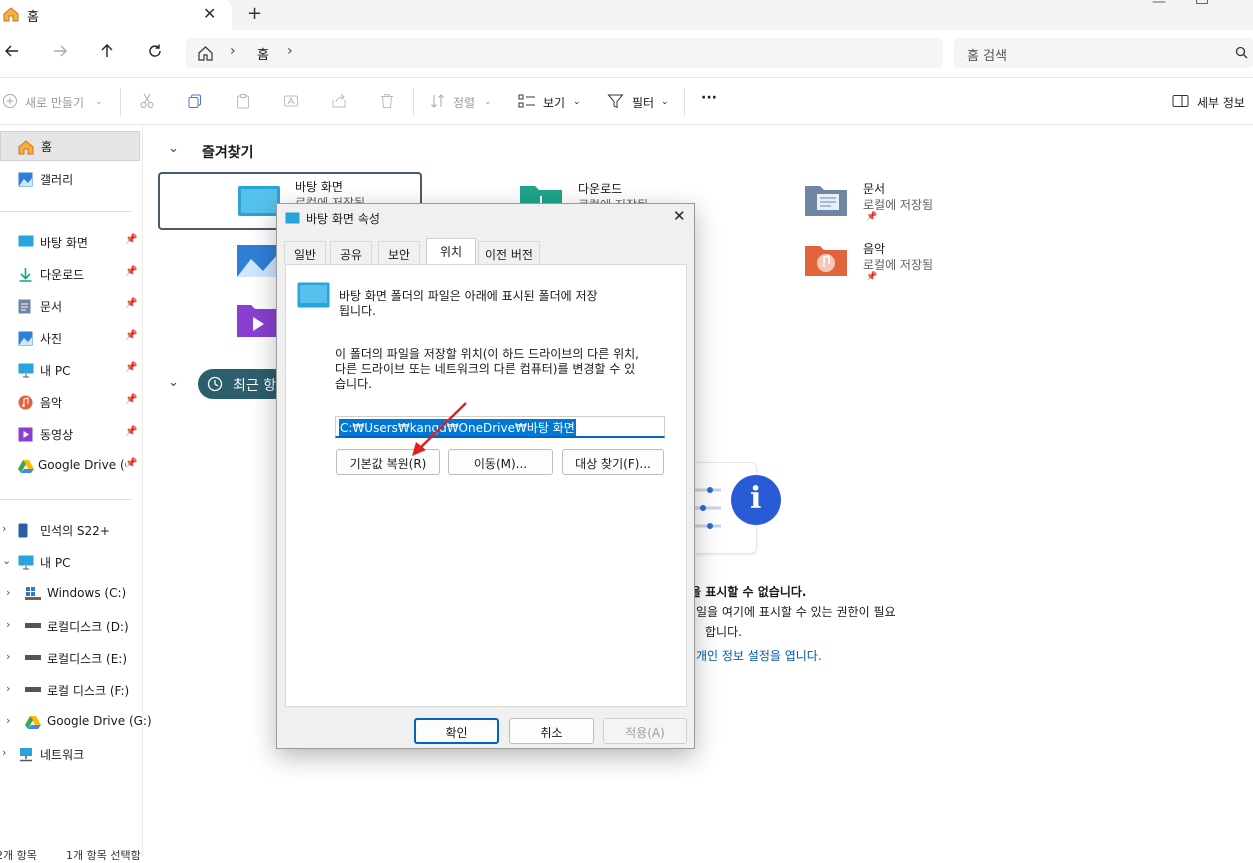 The width and height of the screenshot is (1253, 863). I want to click on sidebar-item-documents: 문서 📌, so click(70, 306).